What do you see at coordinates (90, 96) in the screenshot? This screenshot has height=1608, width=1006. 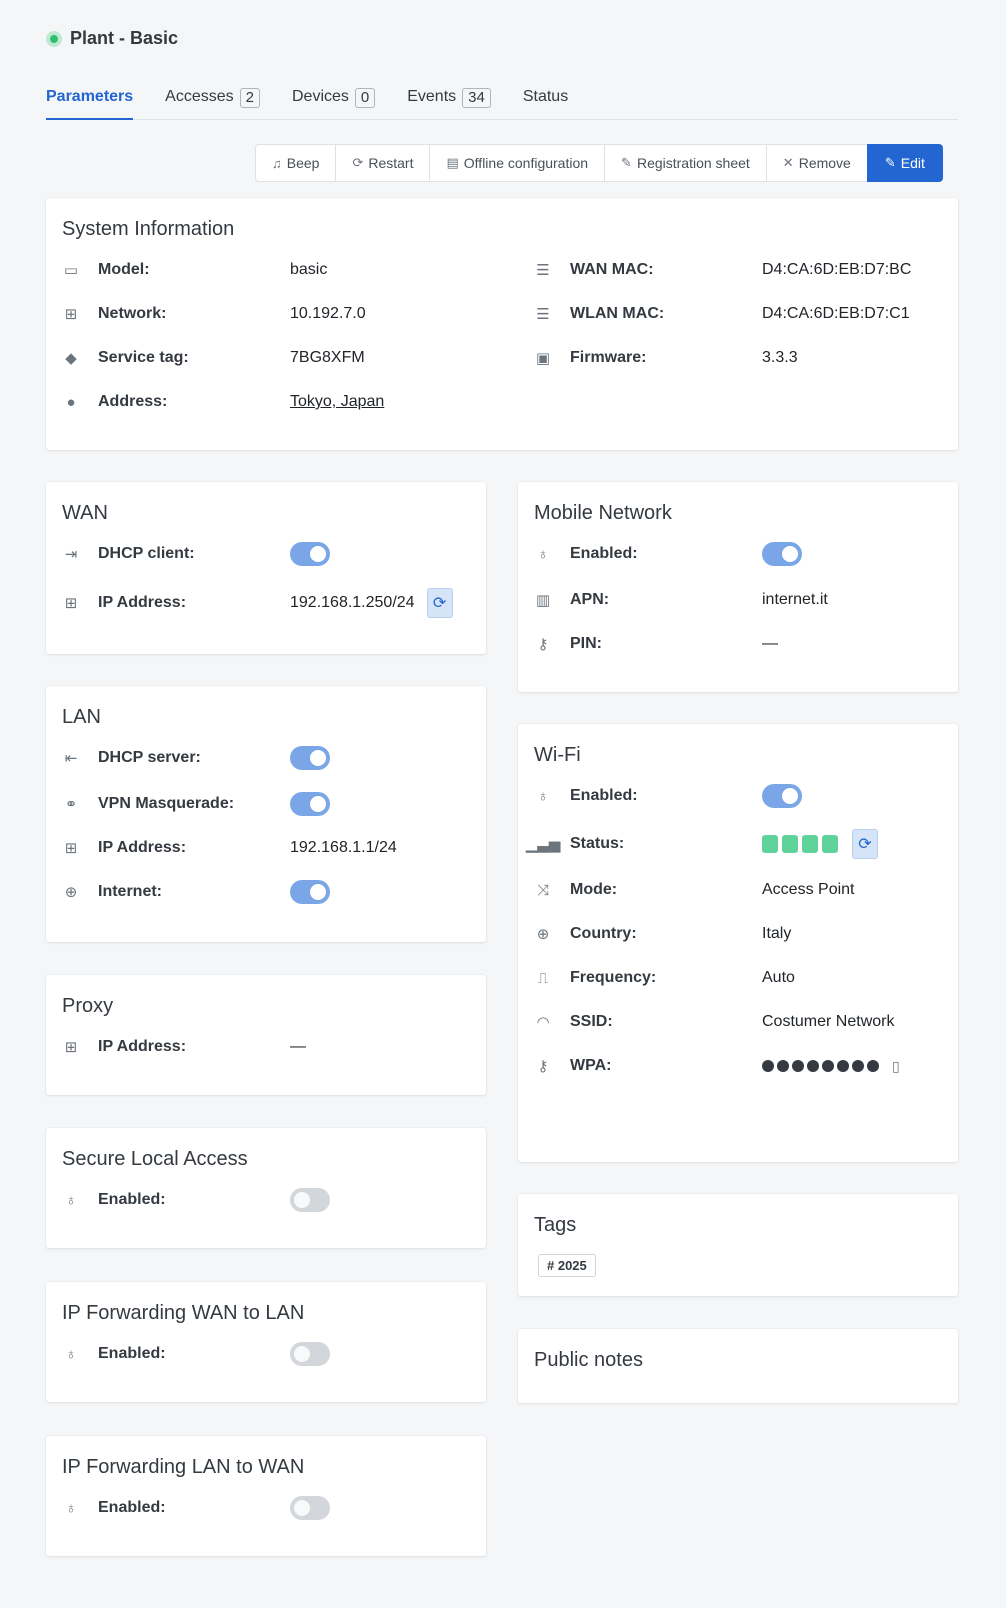 I see `tab-label: Parameters` at bounding box center [90, 96].